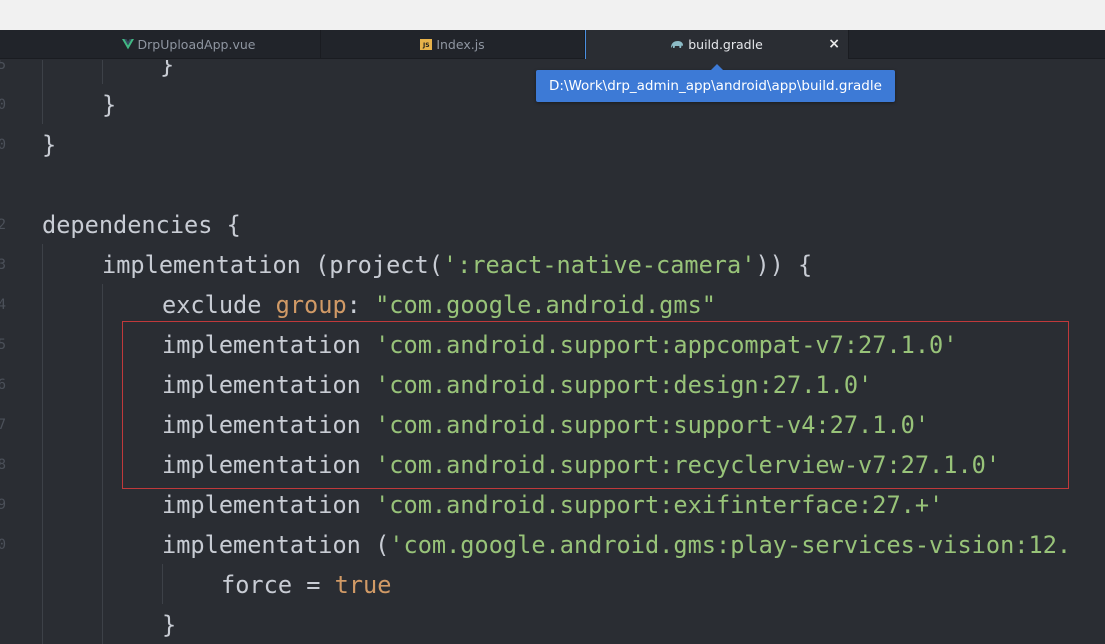 This screenshot has height=644, width=1105. I want to click on tab-drpuploadapp-vue: DrpUploadApp.vue, so click(189, 44).